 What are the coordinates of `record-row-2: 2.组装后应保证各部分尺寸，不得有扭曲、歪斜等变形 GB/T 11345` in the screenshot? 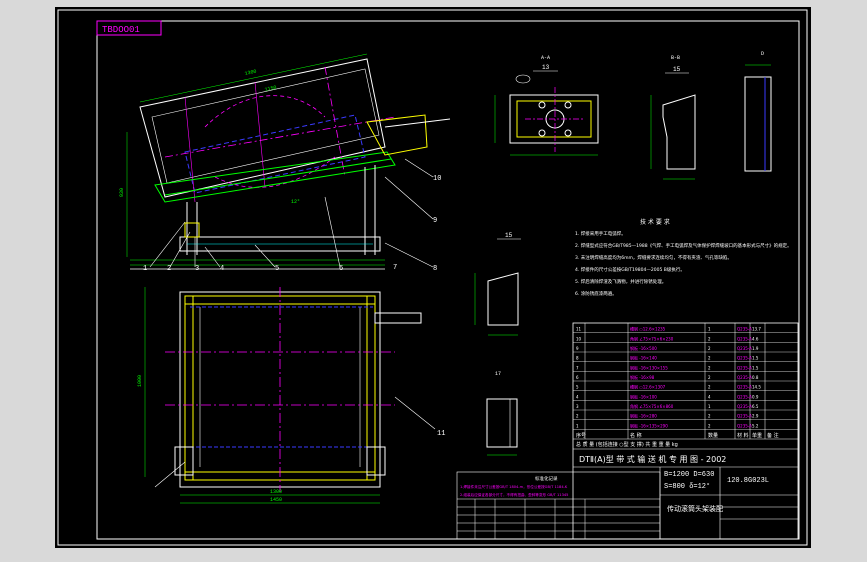 It's located at (514, 494).